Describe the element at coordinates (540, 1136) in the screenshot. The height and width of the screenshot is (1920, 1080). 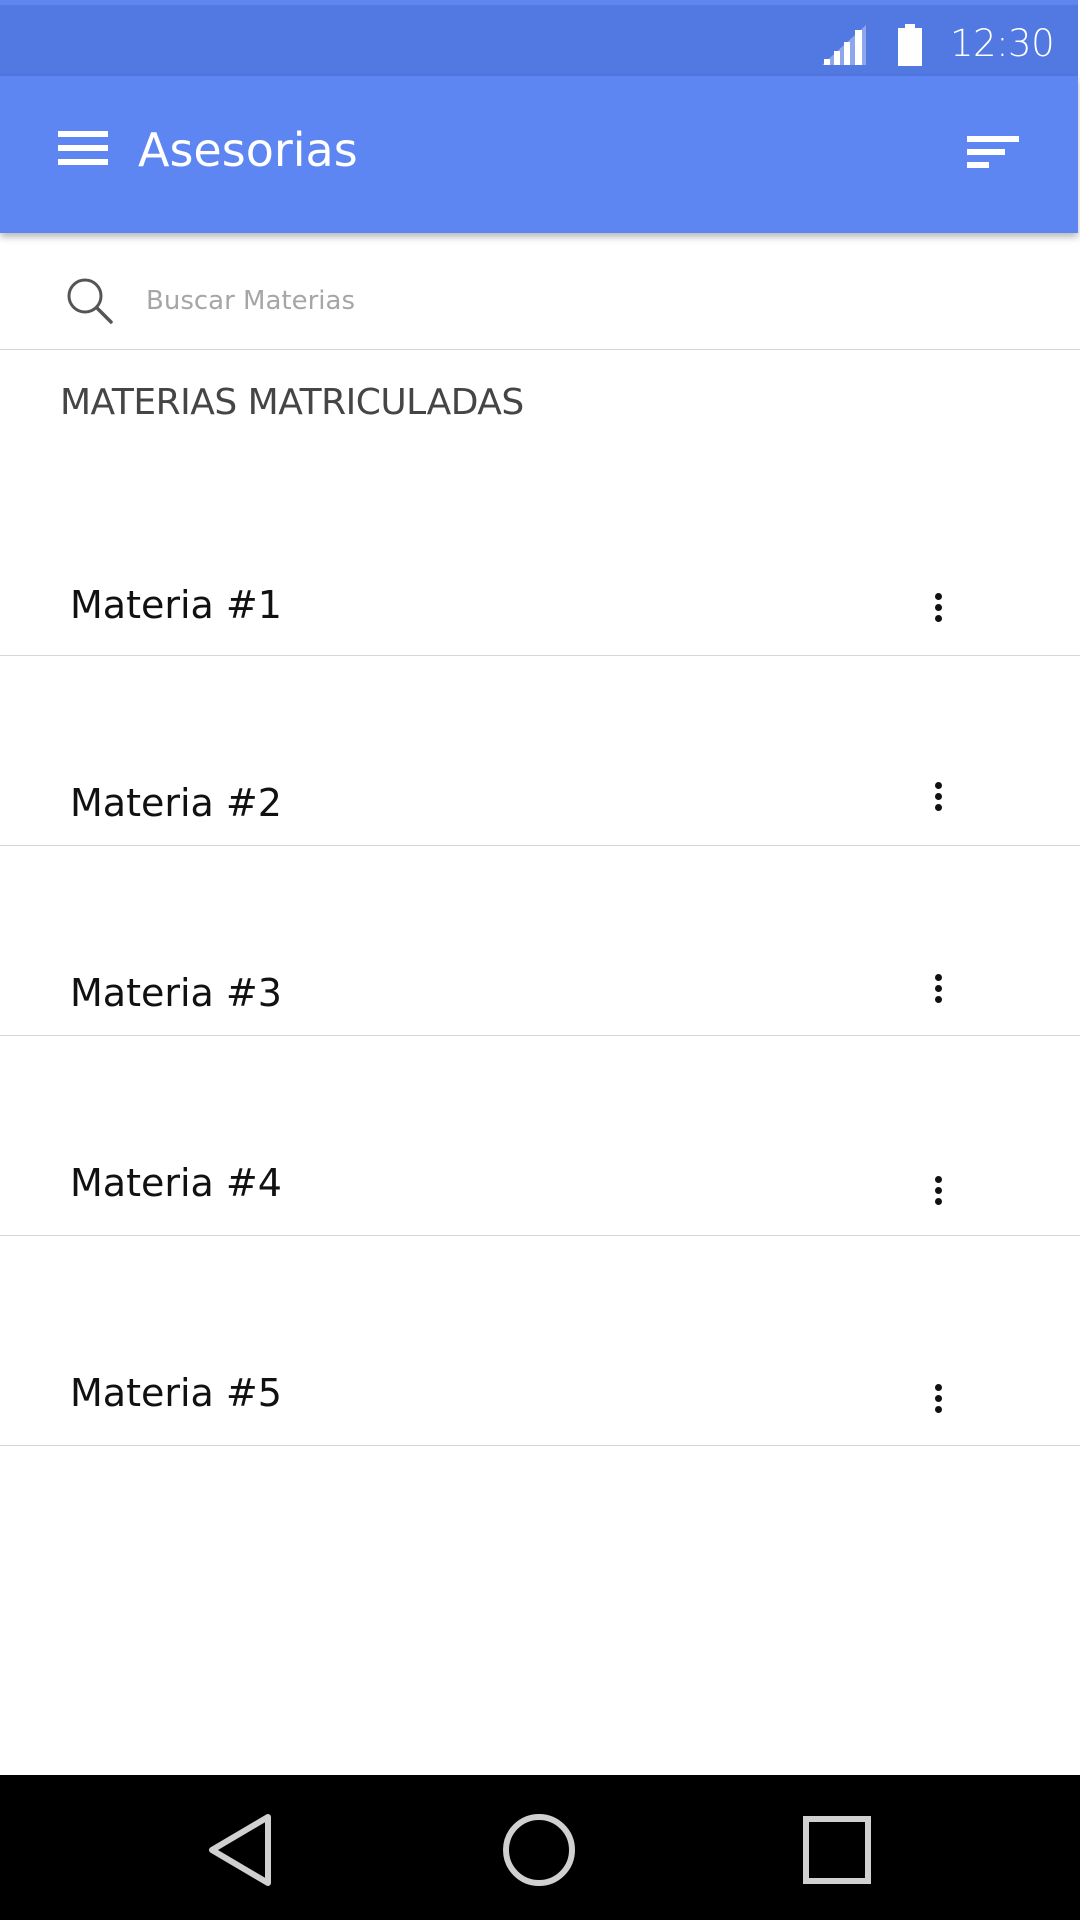
I see `list-item-materia-4: Materia #4` at that location.